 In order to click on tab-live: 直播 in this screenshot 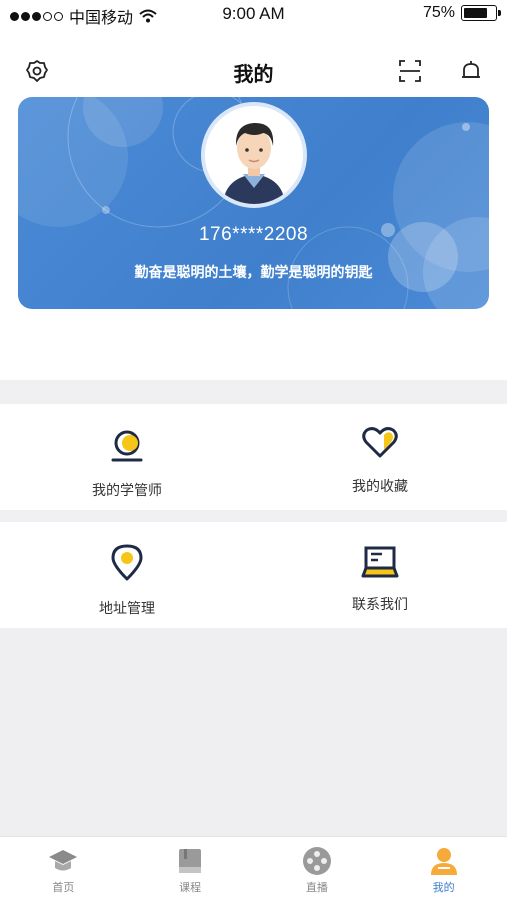, I will do `click(317, 868)`.